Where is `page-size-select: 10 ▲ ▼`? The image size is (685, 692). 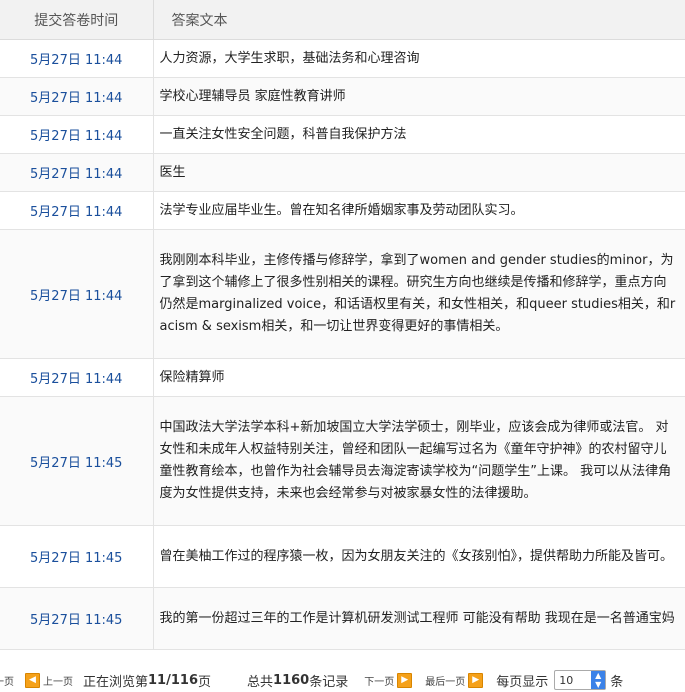 page-size-select: 10 ▲ ▼ is located at coordinates (580, 680).